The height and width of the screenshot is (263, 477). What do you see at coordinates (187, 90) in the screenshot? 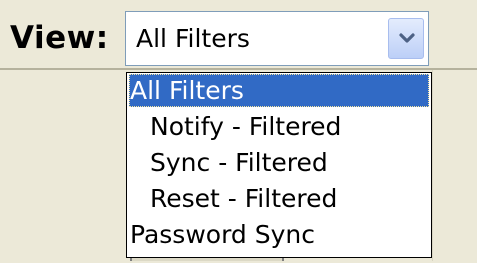
I see `option-label: All Filters` at bounding box center [187, 90].